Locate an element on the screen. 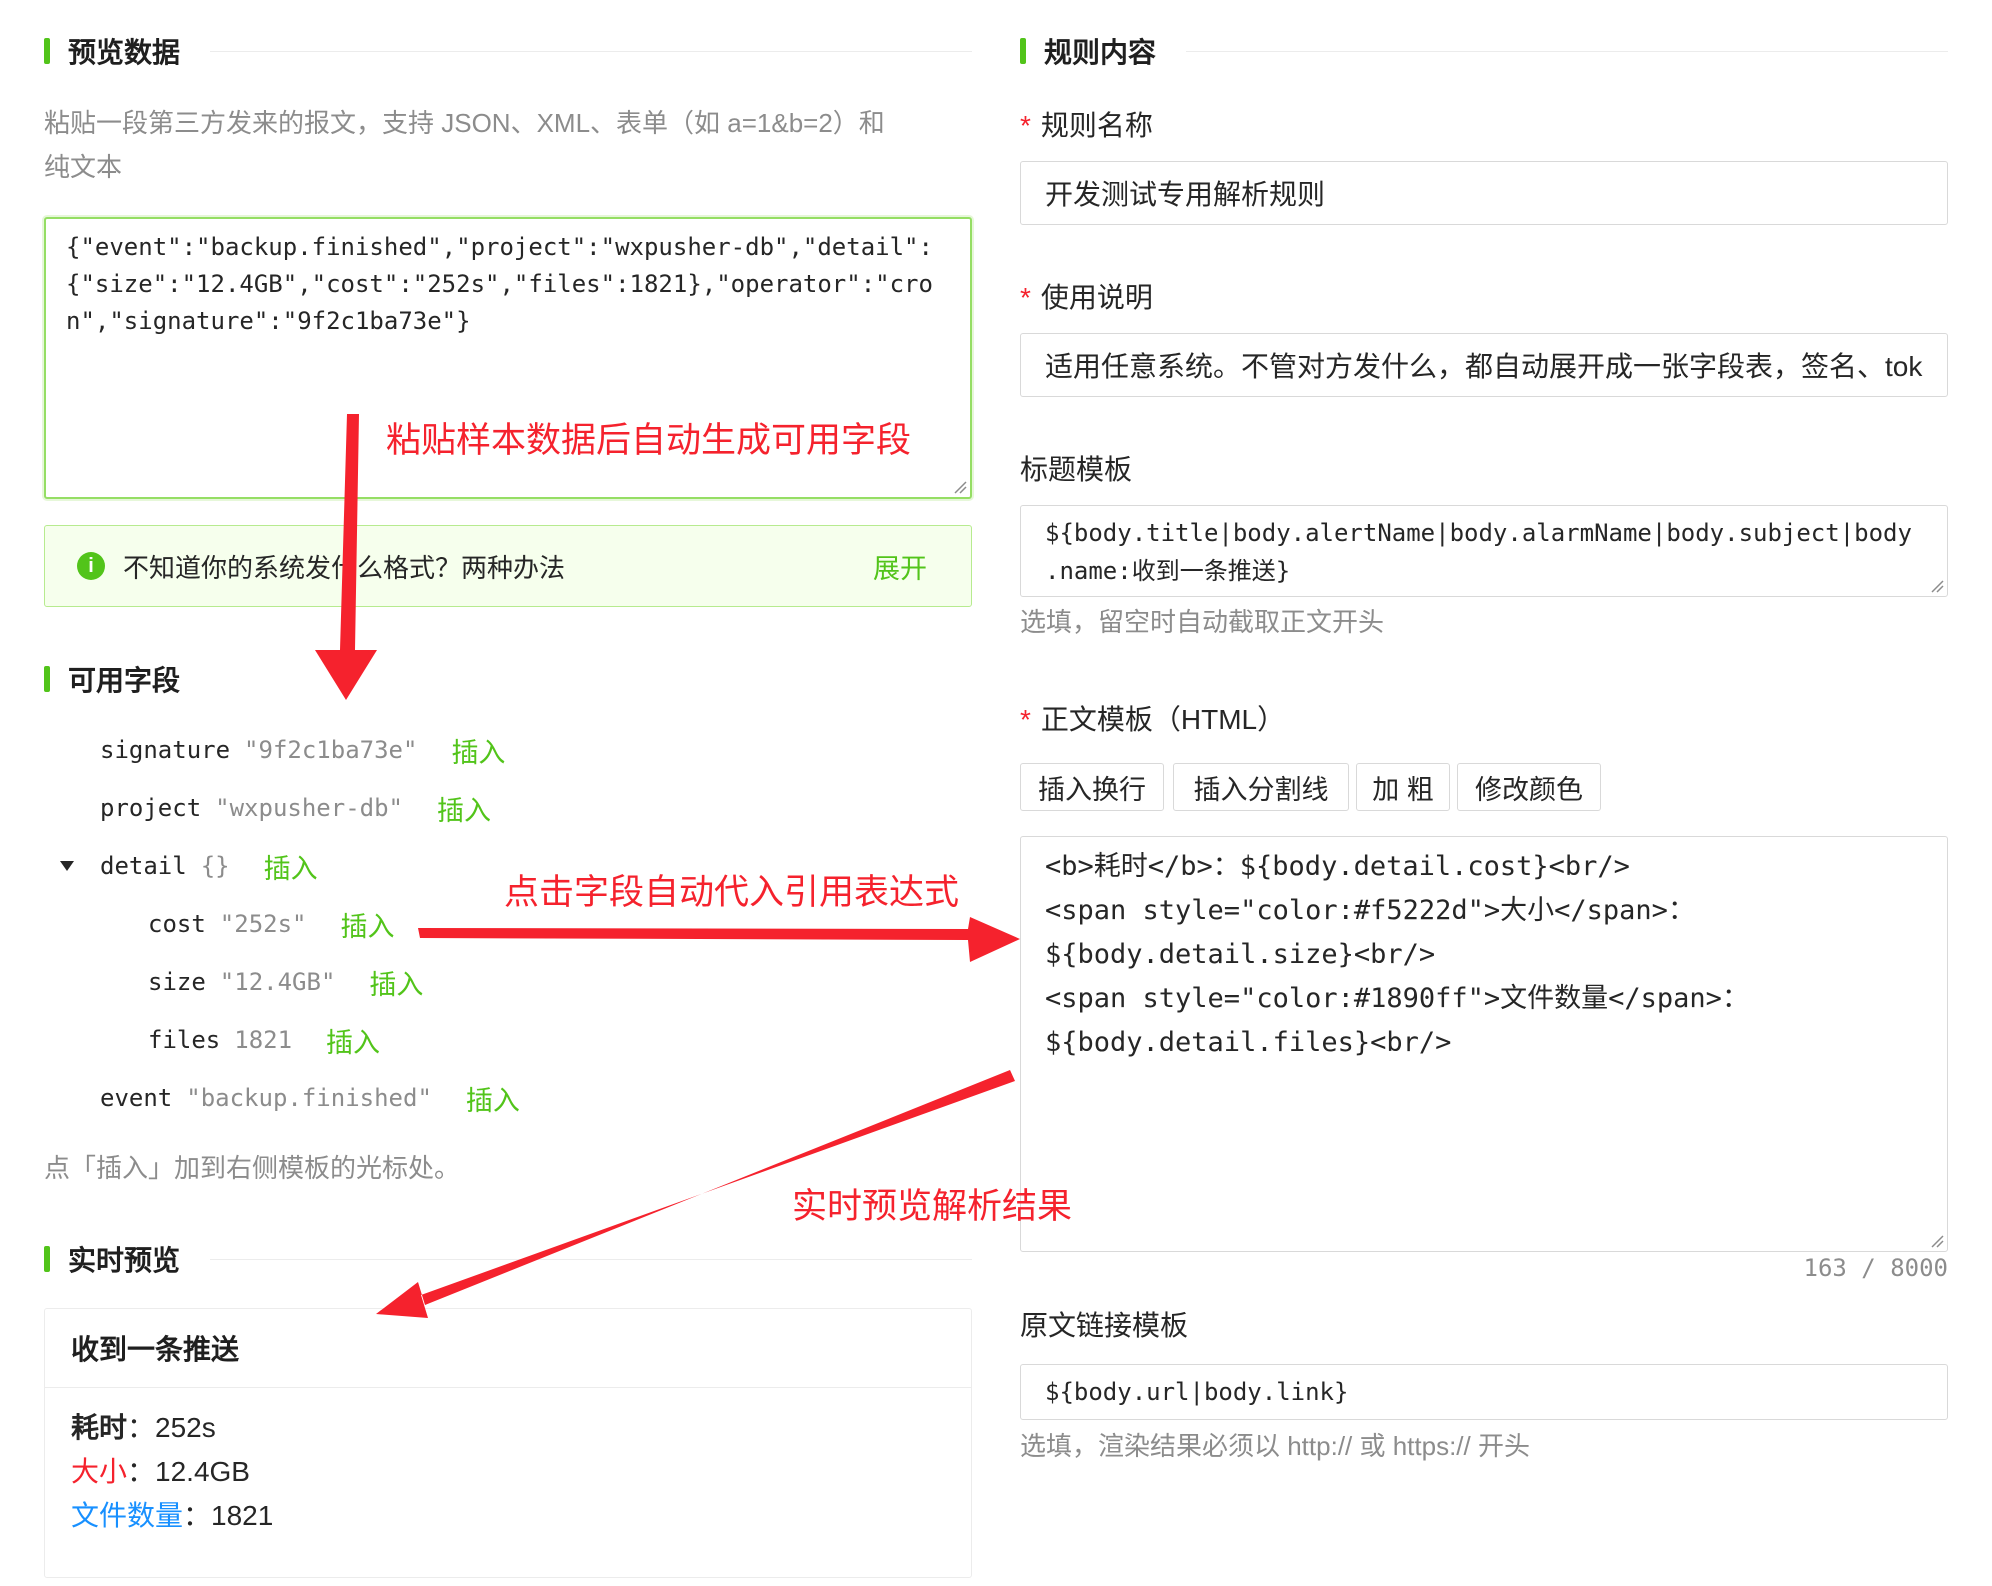 The height and width of the screenshot is (1586, 1992). title-template-label: 标题模板 is located at coordinates (1076, 469).